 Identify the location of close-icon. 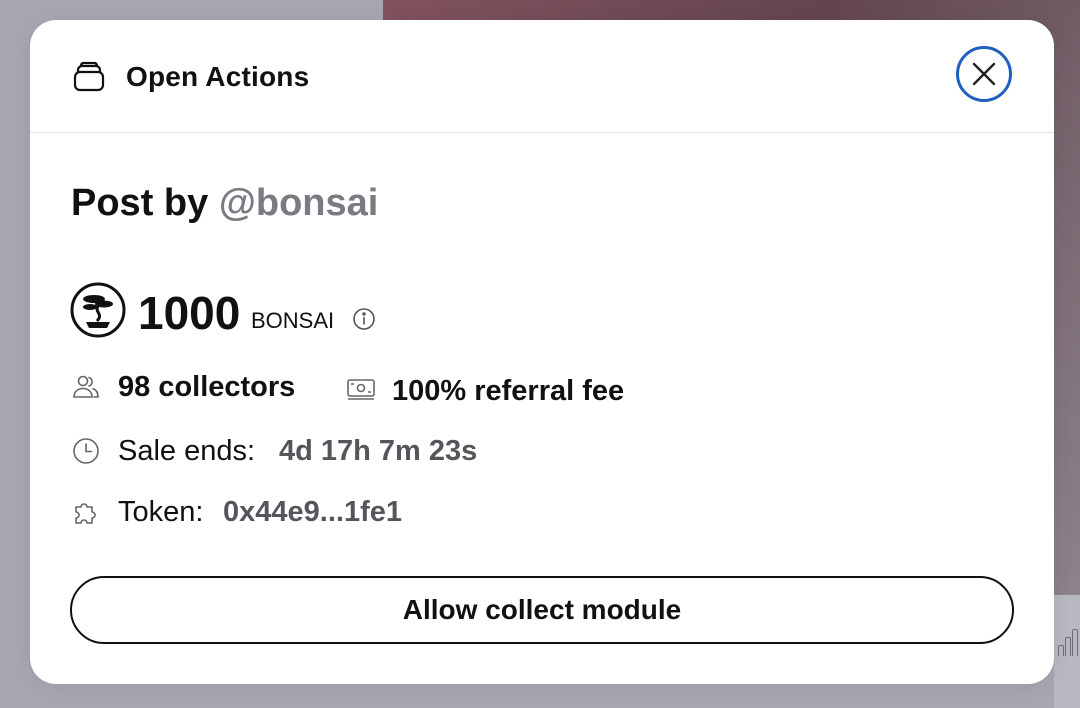
(984, 74).